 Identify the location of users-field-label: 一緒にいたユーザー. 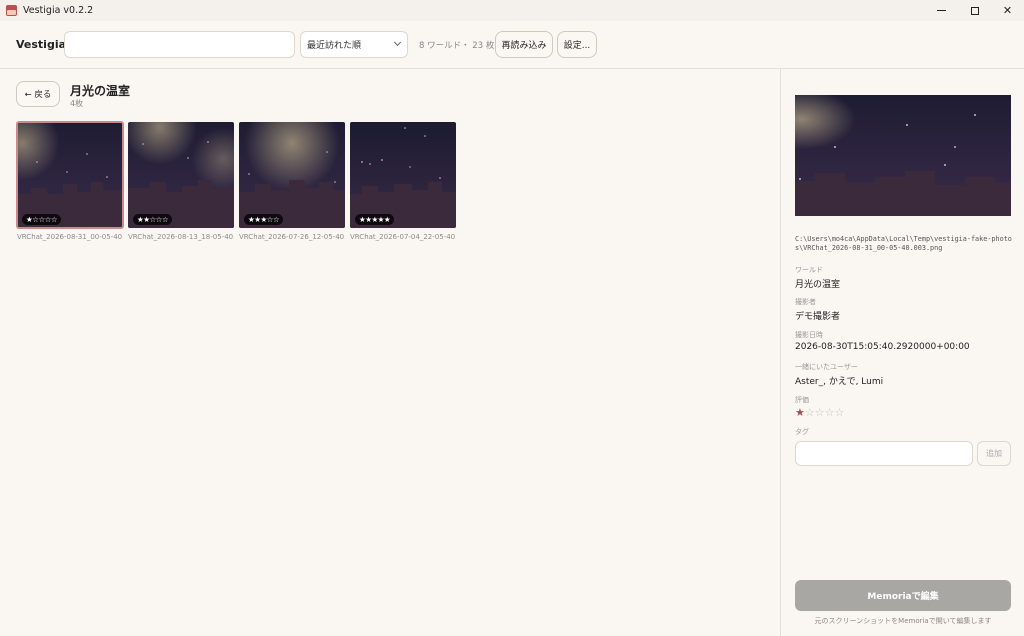
(826, 367).